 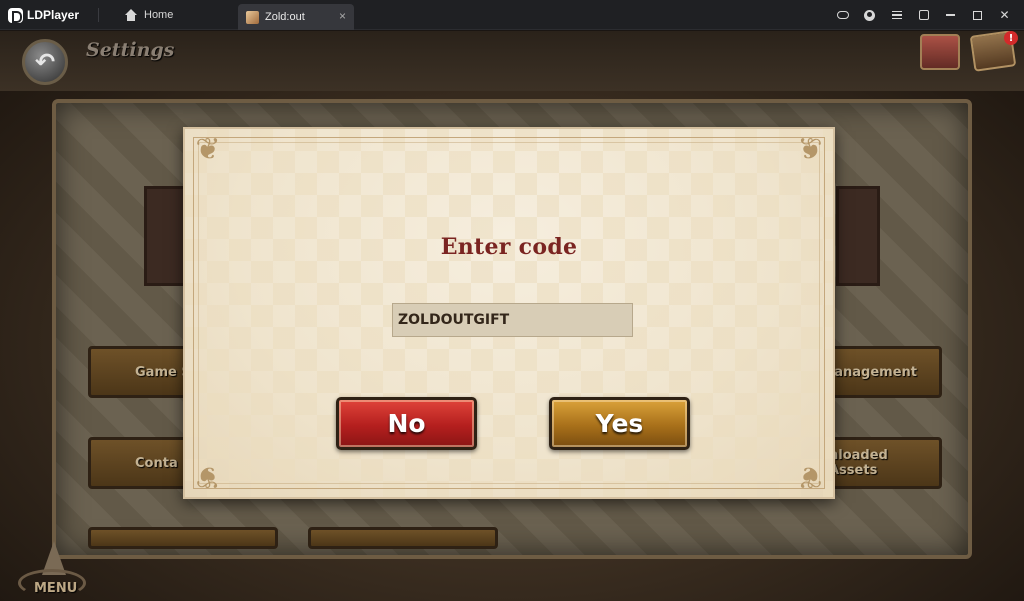 I want to click on dialog-title: Enter code, so click(x=509, y=247).